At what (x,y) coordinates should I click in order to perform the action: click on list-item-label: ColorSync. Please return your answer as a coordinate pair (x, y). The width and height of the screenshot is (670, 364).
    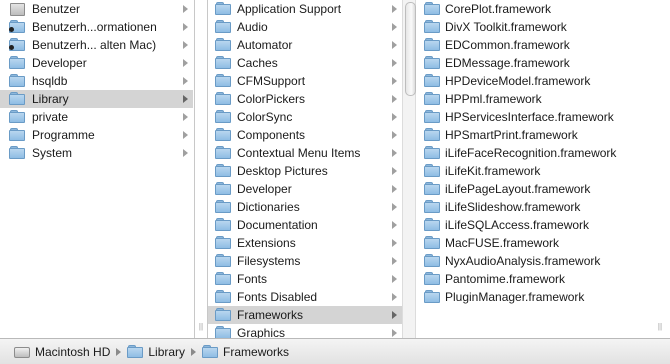
    Looking at the image, I should click on (265, 117).